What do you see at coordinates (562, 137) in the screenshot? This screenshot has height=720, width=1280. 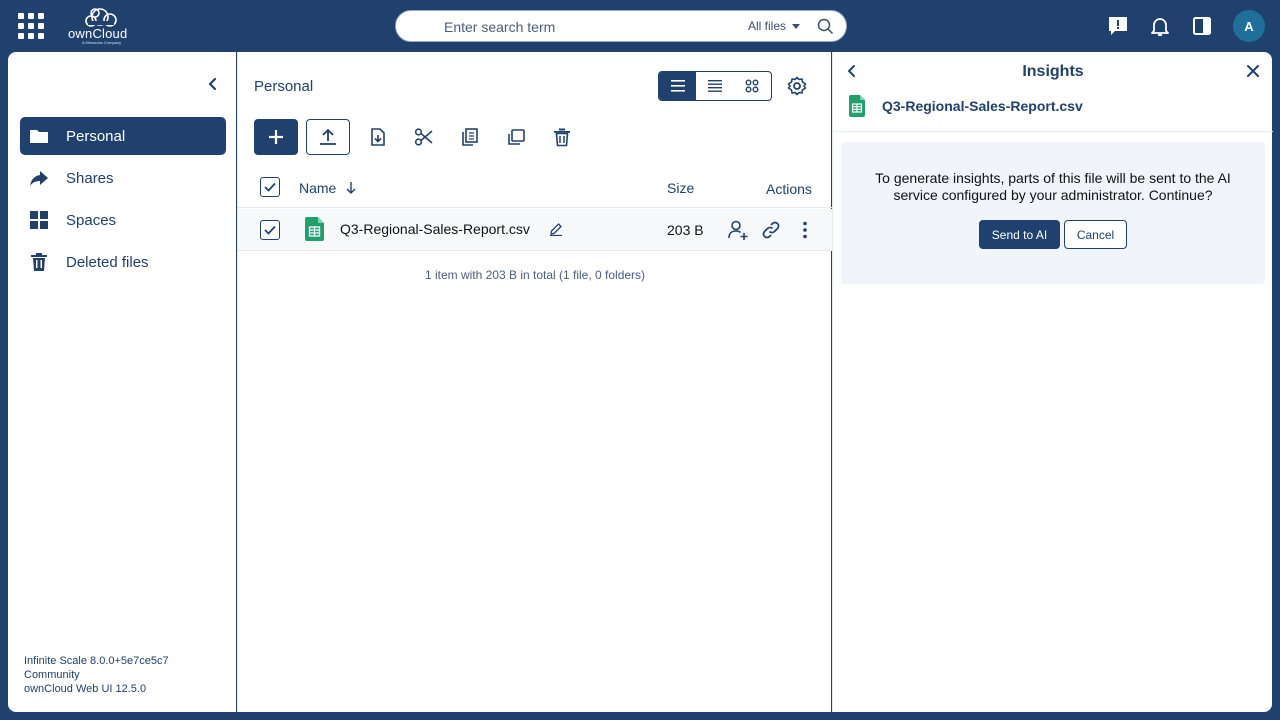 I see `delete-trash-icon` at bounding box center [562, 137].